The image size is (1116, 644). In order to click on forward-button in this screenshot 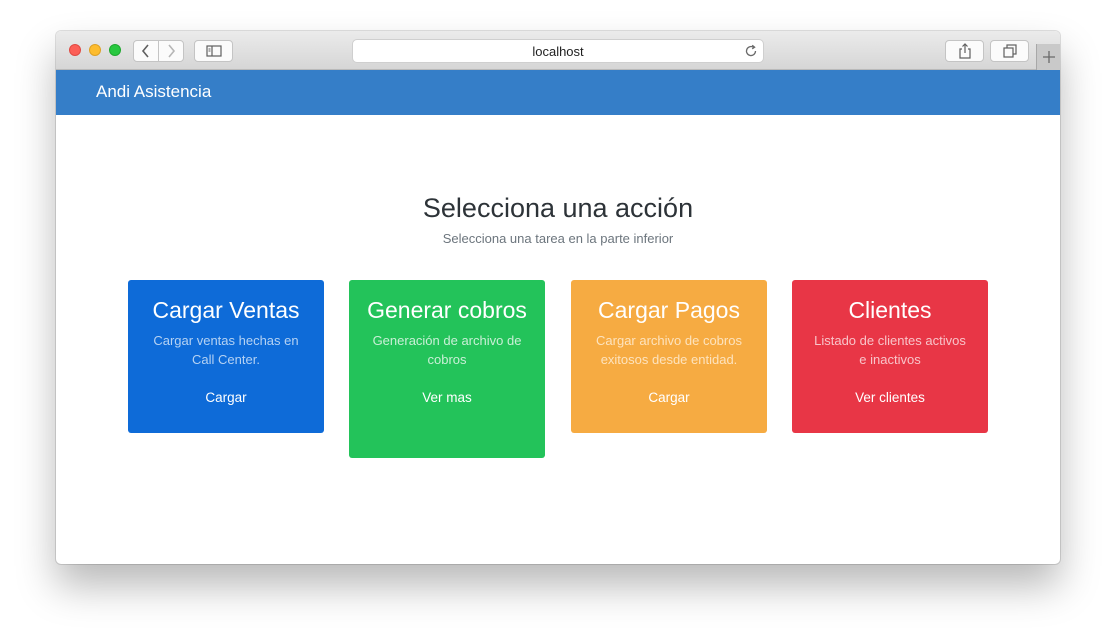, I will do `click(171, 51)`.